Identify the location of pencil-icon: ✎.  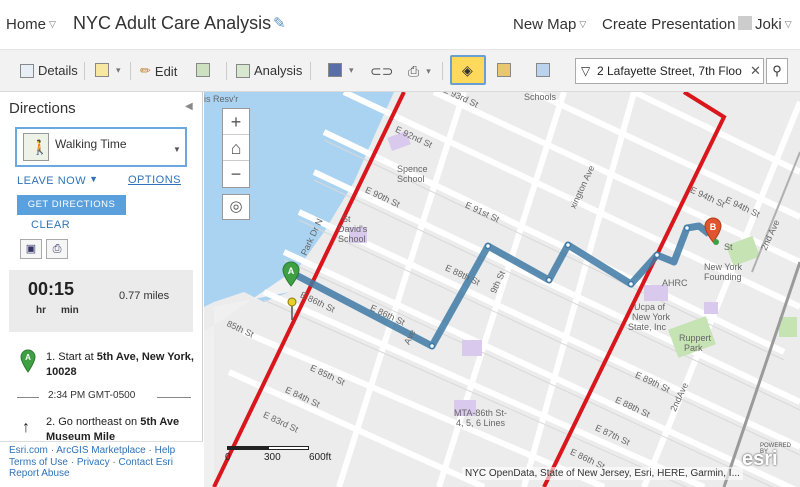
(279, 23).